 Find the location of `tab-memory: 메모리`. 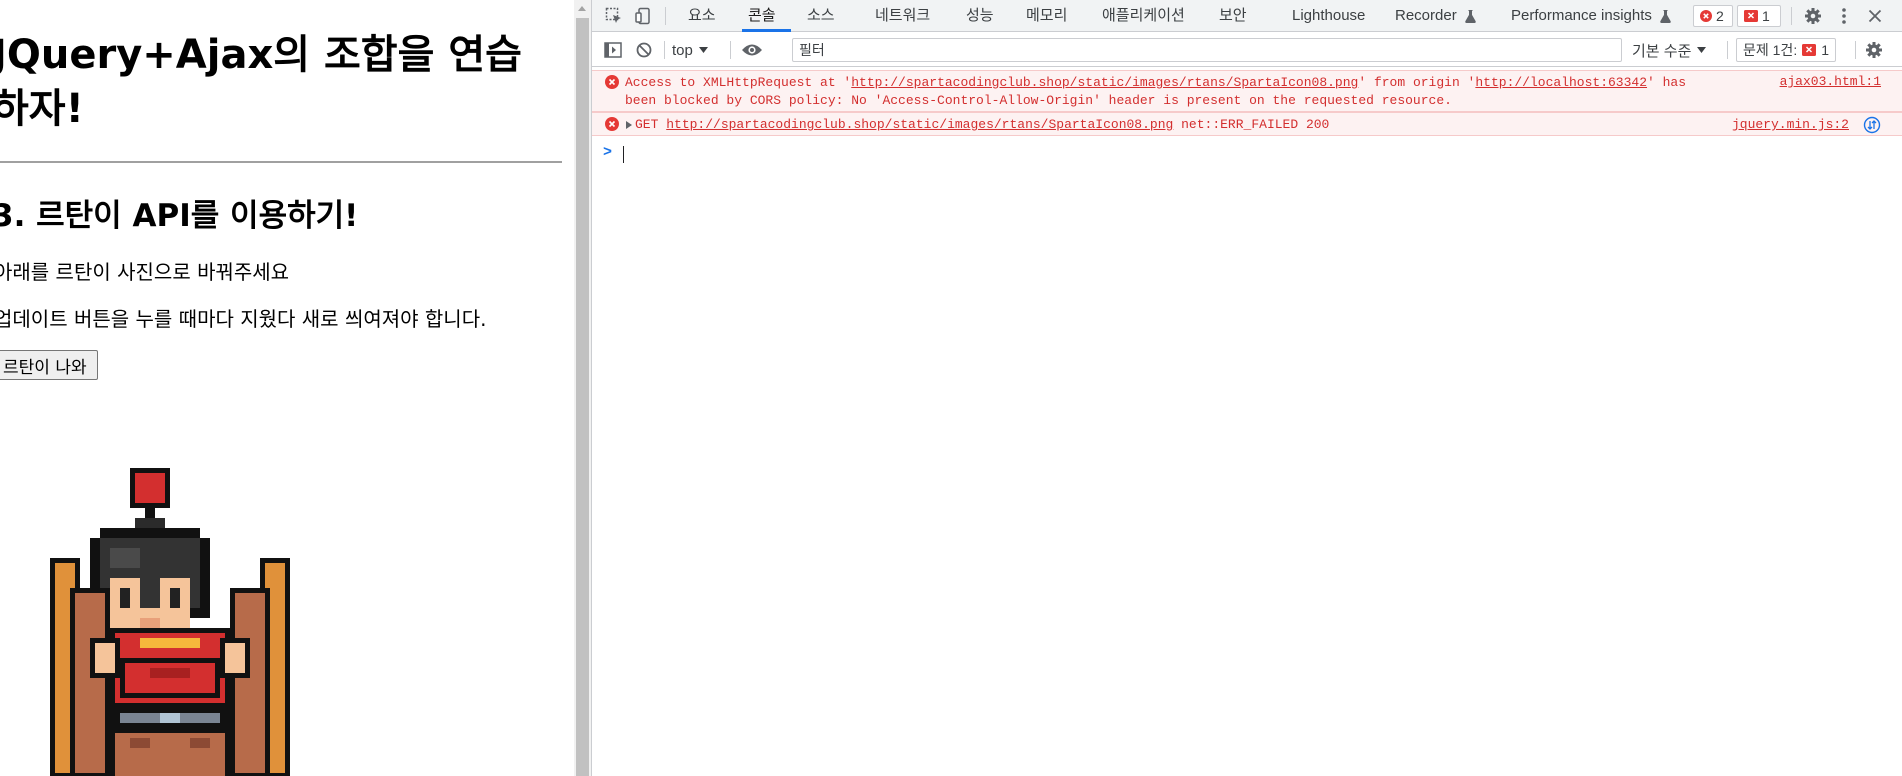

tab-memory: 메모리 is located at coordinates (1046, 16).